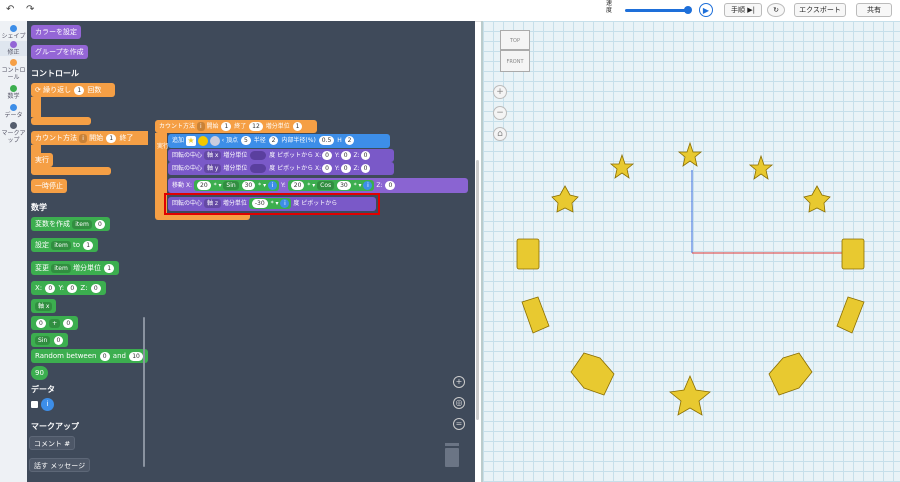 The image size is (900, 482). What do you see at coordinates (236, 126) in the screenshot?
I see `ws-count-block: カウント方法 i 開始 1 終了 12 増分単位 1` at bounding box center [236, 126].